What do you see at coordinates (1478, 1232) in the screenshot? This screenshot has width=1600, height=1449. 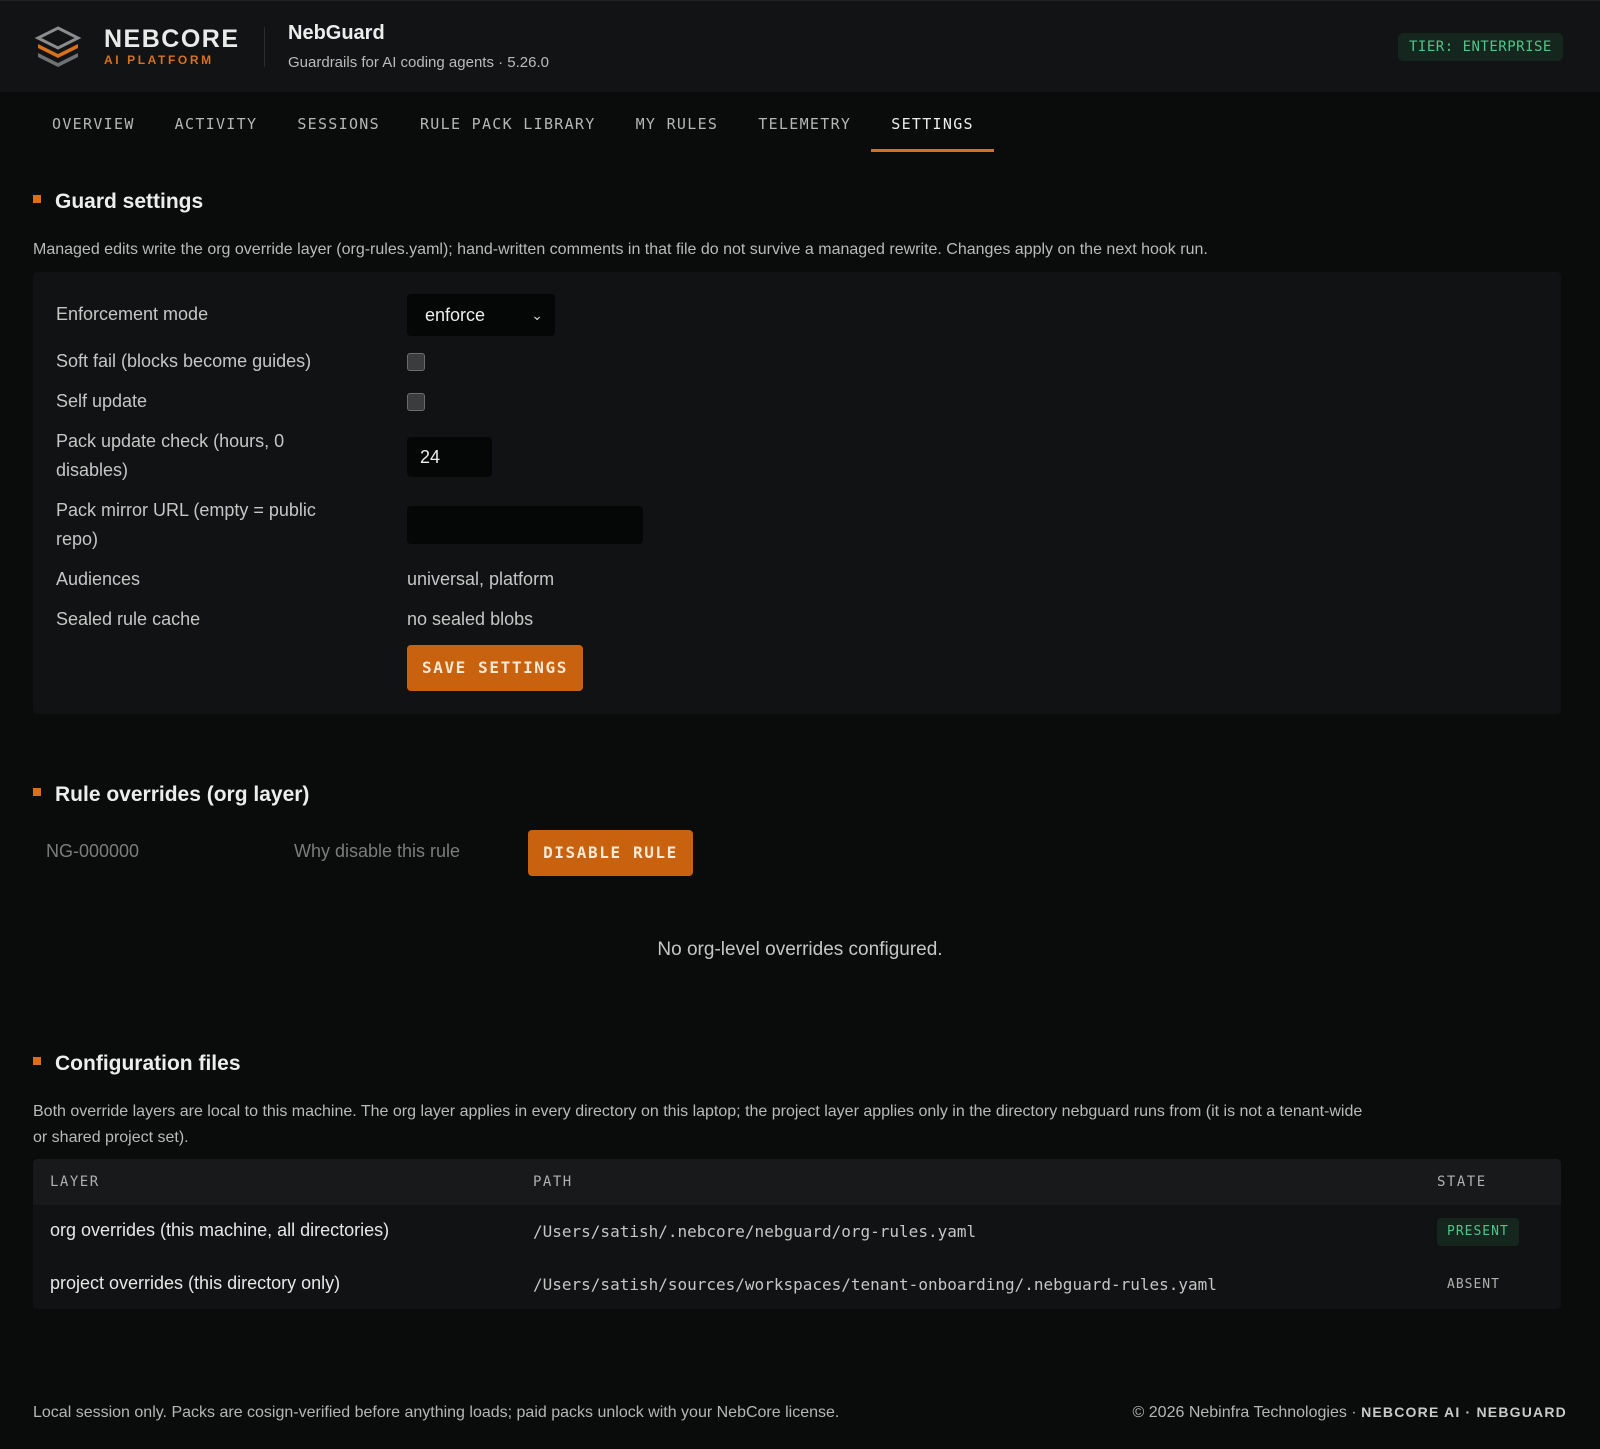 I see `status-badge: PRESENT` at bounding box center [1478, 1232].